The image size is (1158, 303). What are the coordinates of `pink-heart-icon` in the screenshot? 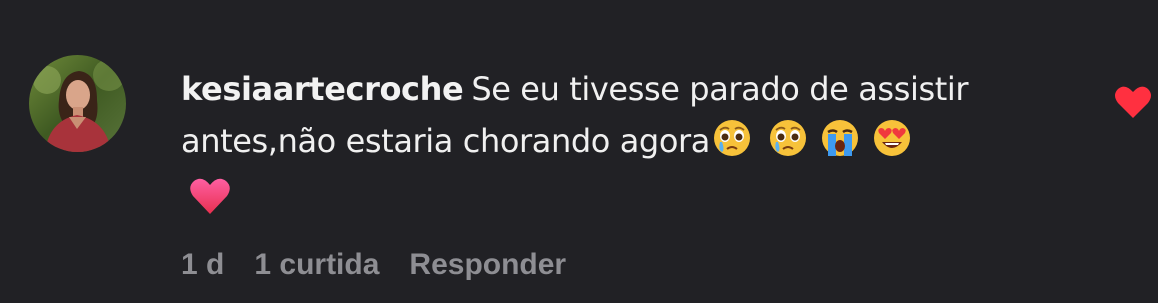 It's located at (210, 196).